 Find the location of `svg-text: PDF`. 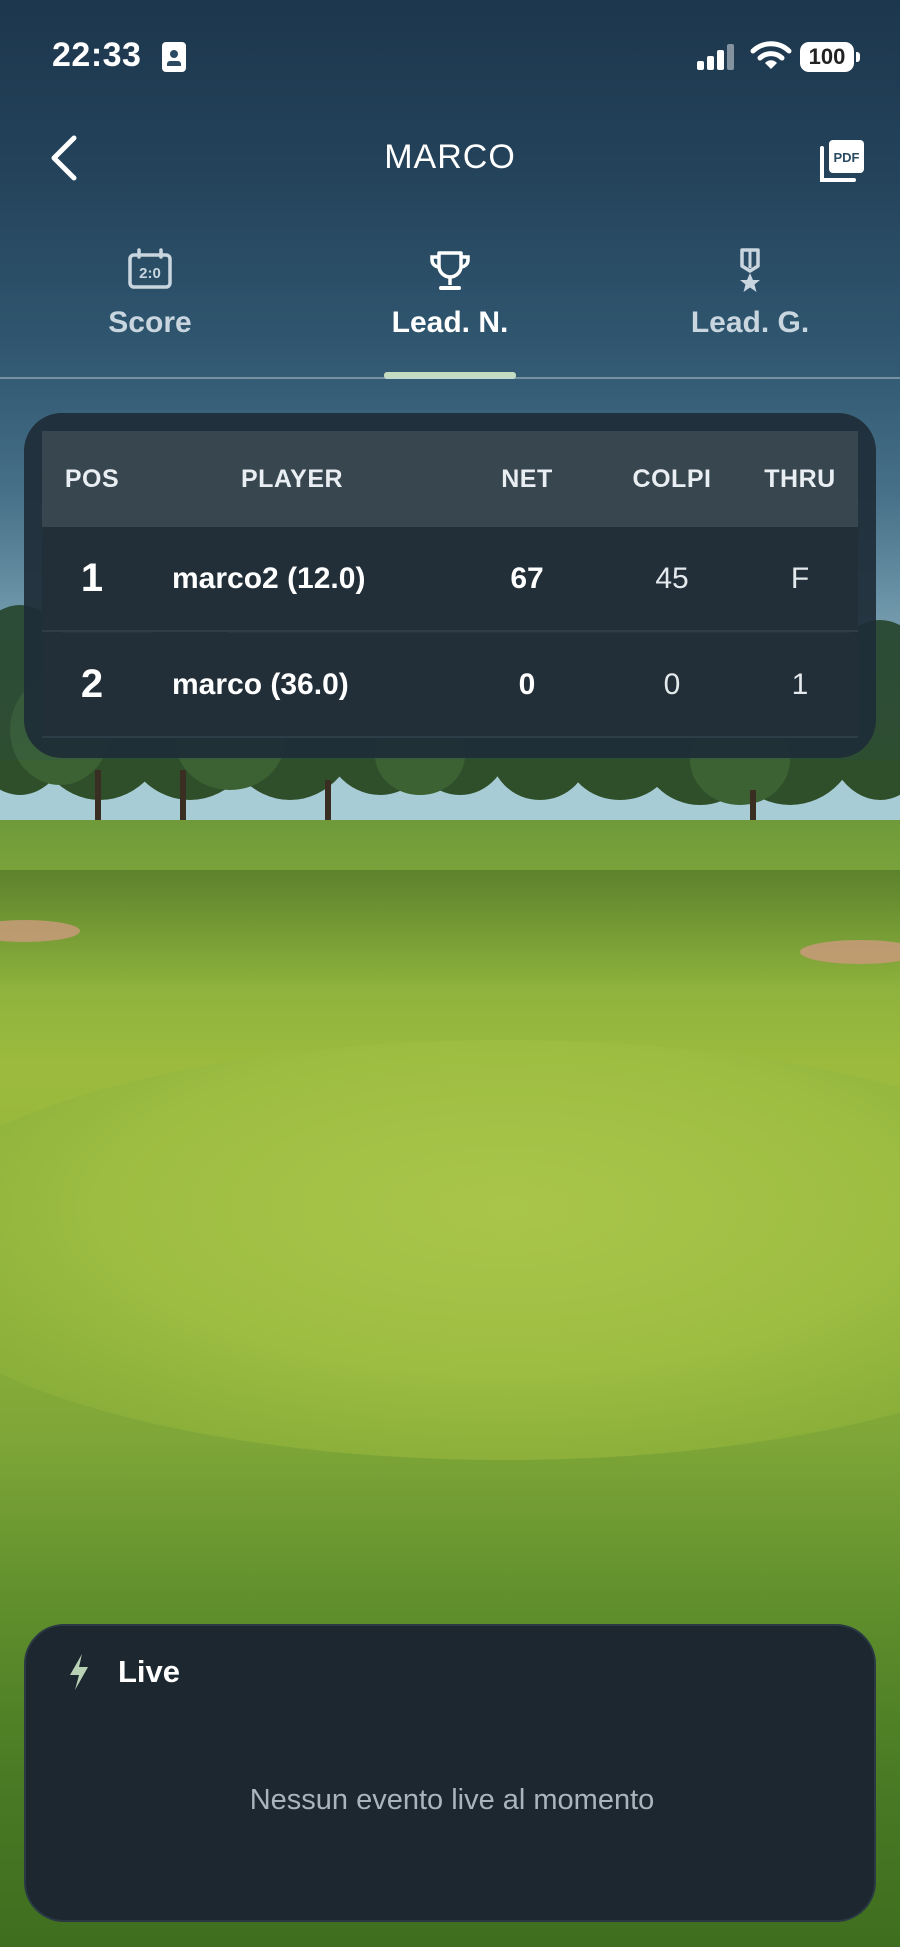

svg-text: PDF is located at coordinates (847, 157).